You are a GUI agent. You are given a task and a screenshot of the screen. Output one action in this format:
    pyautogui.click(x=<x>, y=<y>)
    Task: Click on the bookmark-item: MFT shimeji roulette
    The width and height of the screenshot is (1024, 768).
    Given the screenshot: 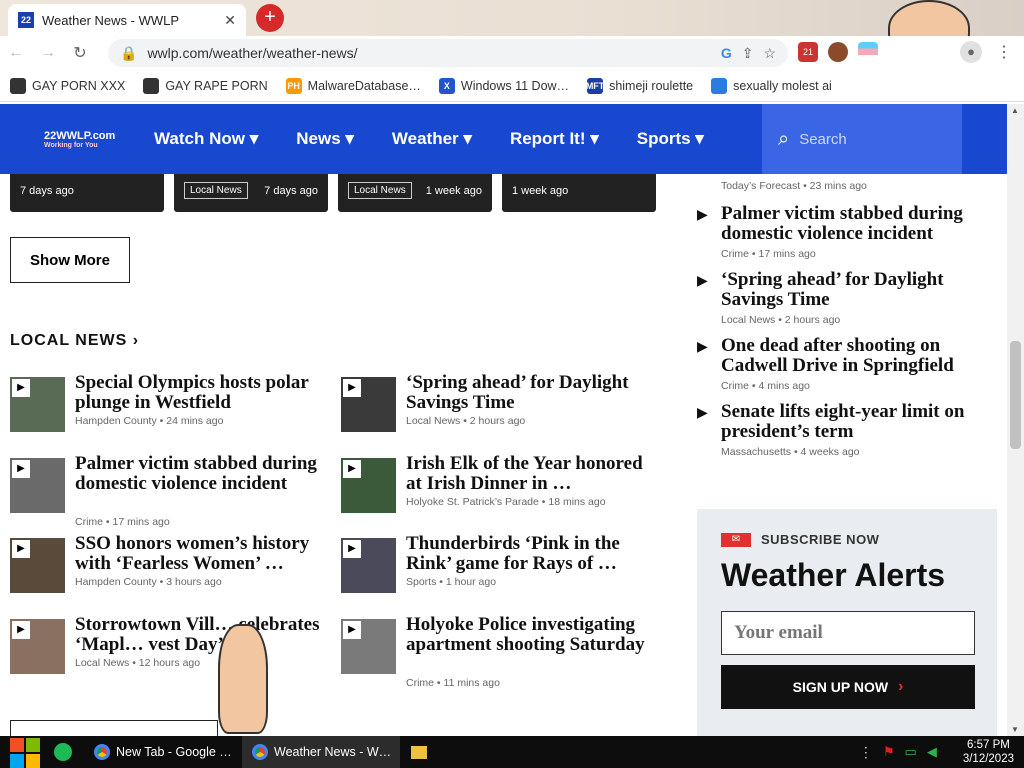 What is the action you would take?
    pyautogui.click(x=640, y=85)
    